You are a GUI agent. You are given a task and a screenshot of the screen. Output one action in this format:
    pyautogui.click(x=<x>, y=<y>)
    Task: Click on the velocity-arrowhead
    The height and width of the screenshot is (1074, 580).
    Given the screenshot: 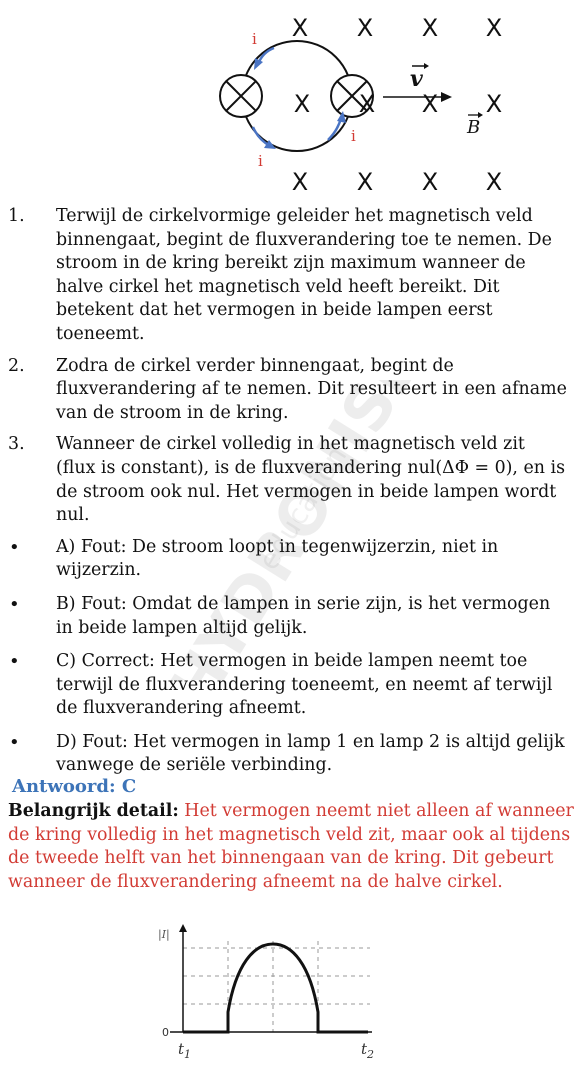 What is the action you would take?
    pyautogui.click(x=446, y=97)
    